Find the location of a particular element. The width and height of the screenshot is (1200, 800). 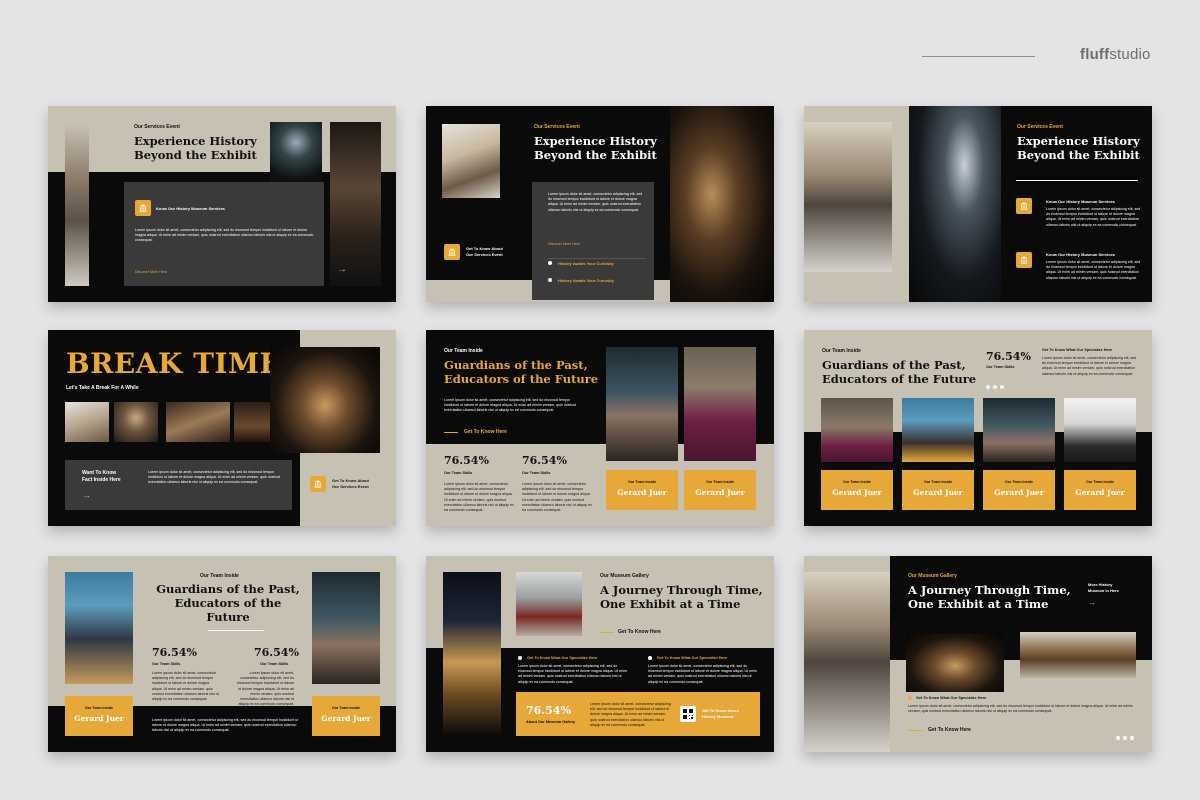

specialize-heading: Get To Know What Our Specialize Here is located at coordinates (951, 698).